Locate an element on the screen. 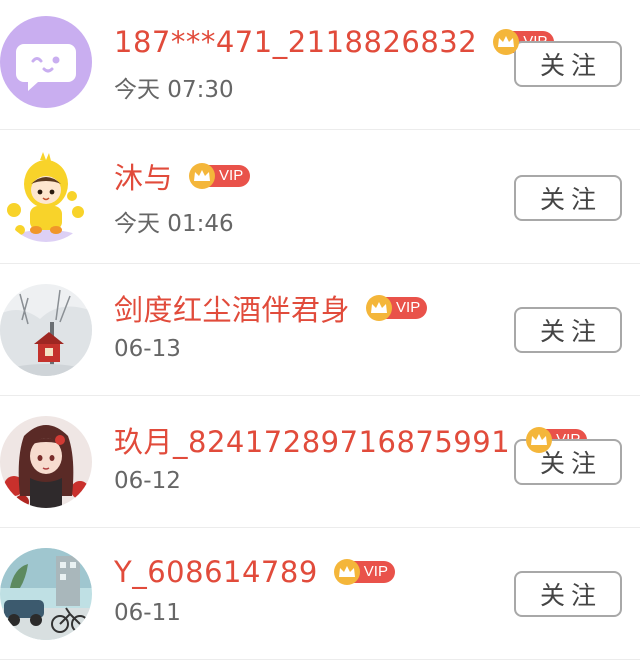 The height and width of the screenshot is (666, 640). winter-scene-avatar is located at coordinates (46, 330).